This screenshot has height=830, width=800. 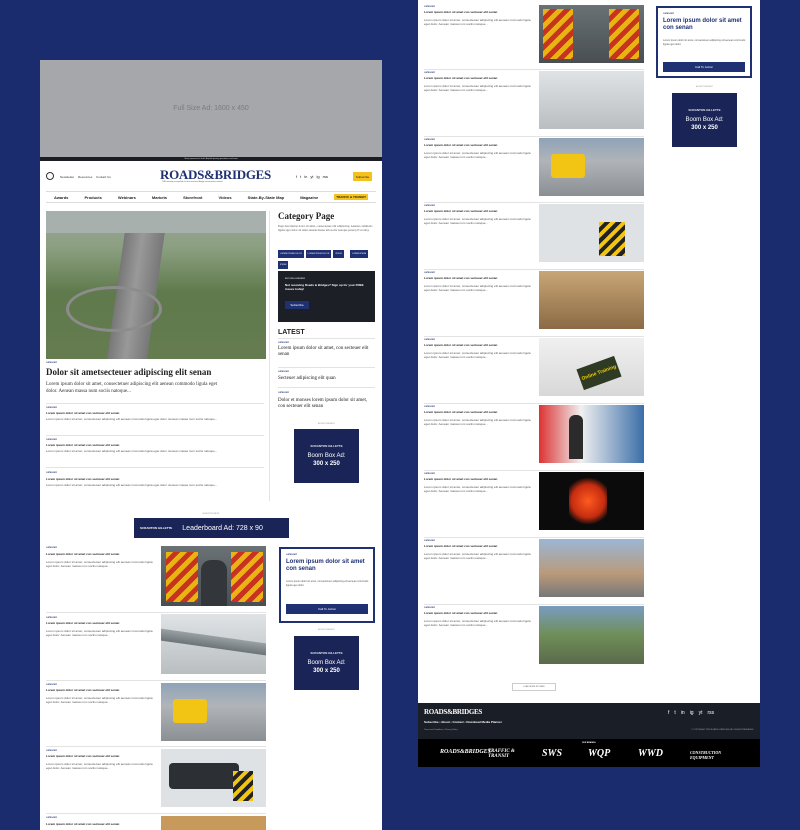 I want to click on brand-construction-equipment: CONSTRUCTION EQUIPMENT, so click(x=715, y=755).